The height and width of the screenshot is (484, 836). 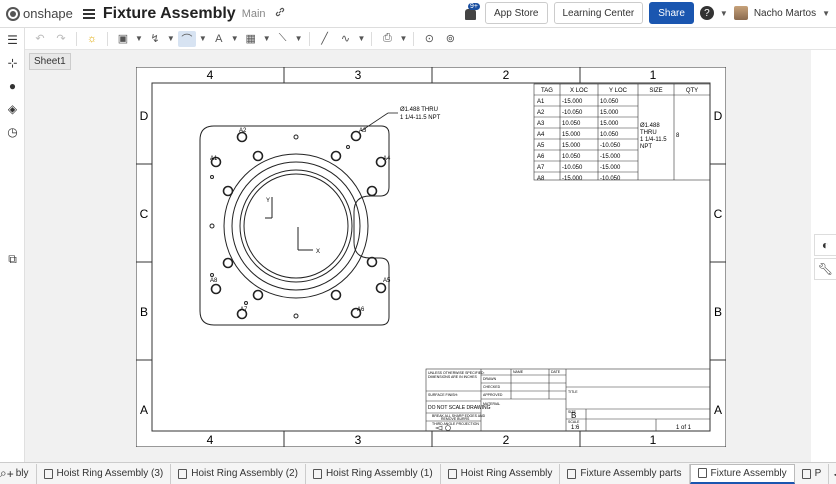 What do you see at coordinates (362, 38) in the screenshot?
I see `sketch-chevron-icon: ▼` at bounding box center [362, 38].